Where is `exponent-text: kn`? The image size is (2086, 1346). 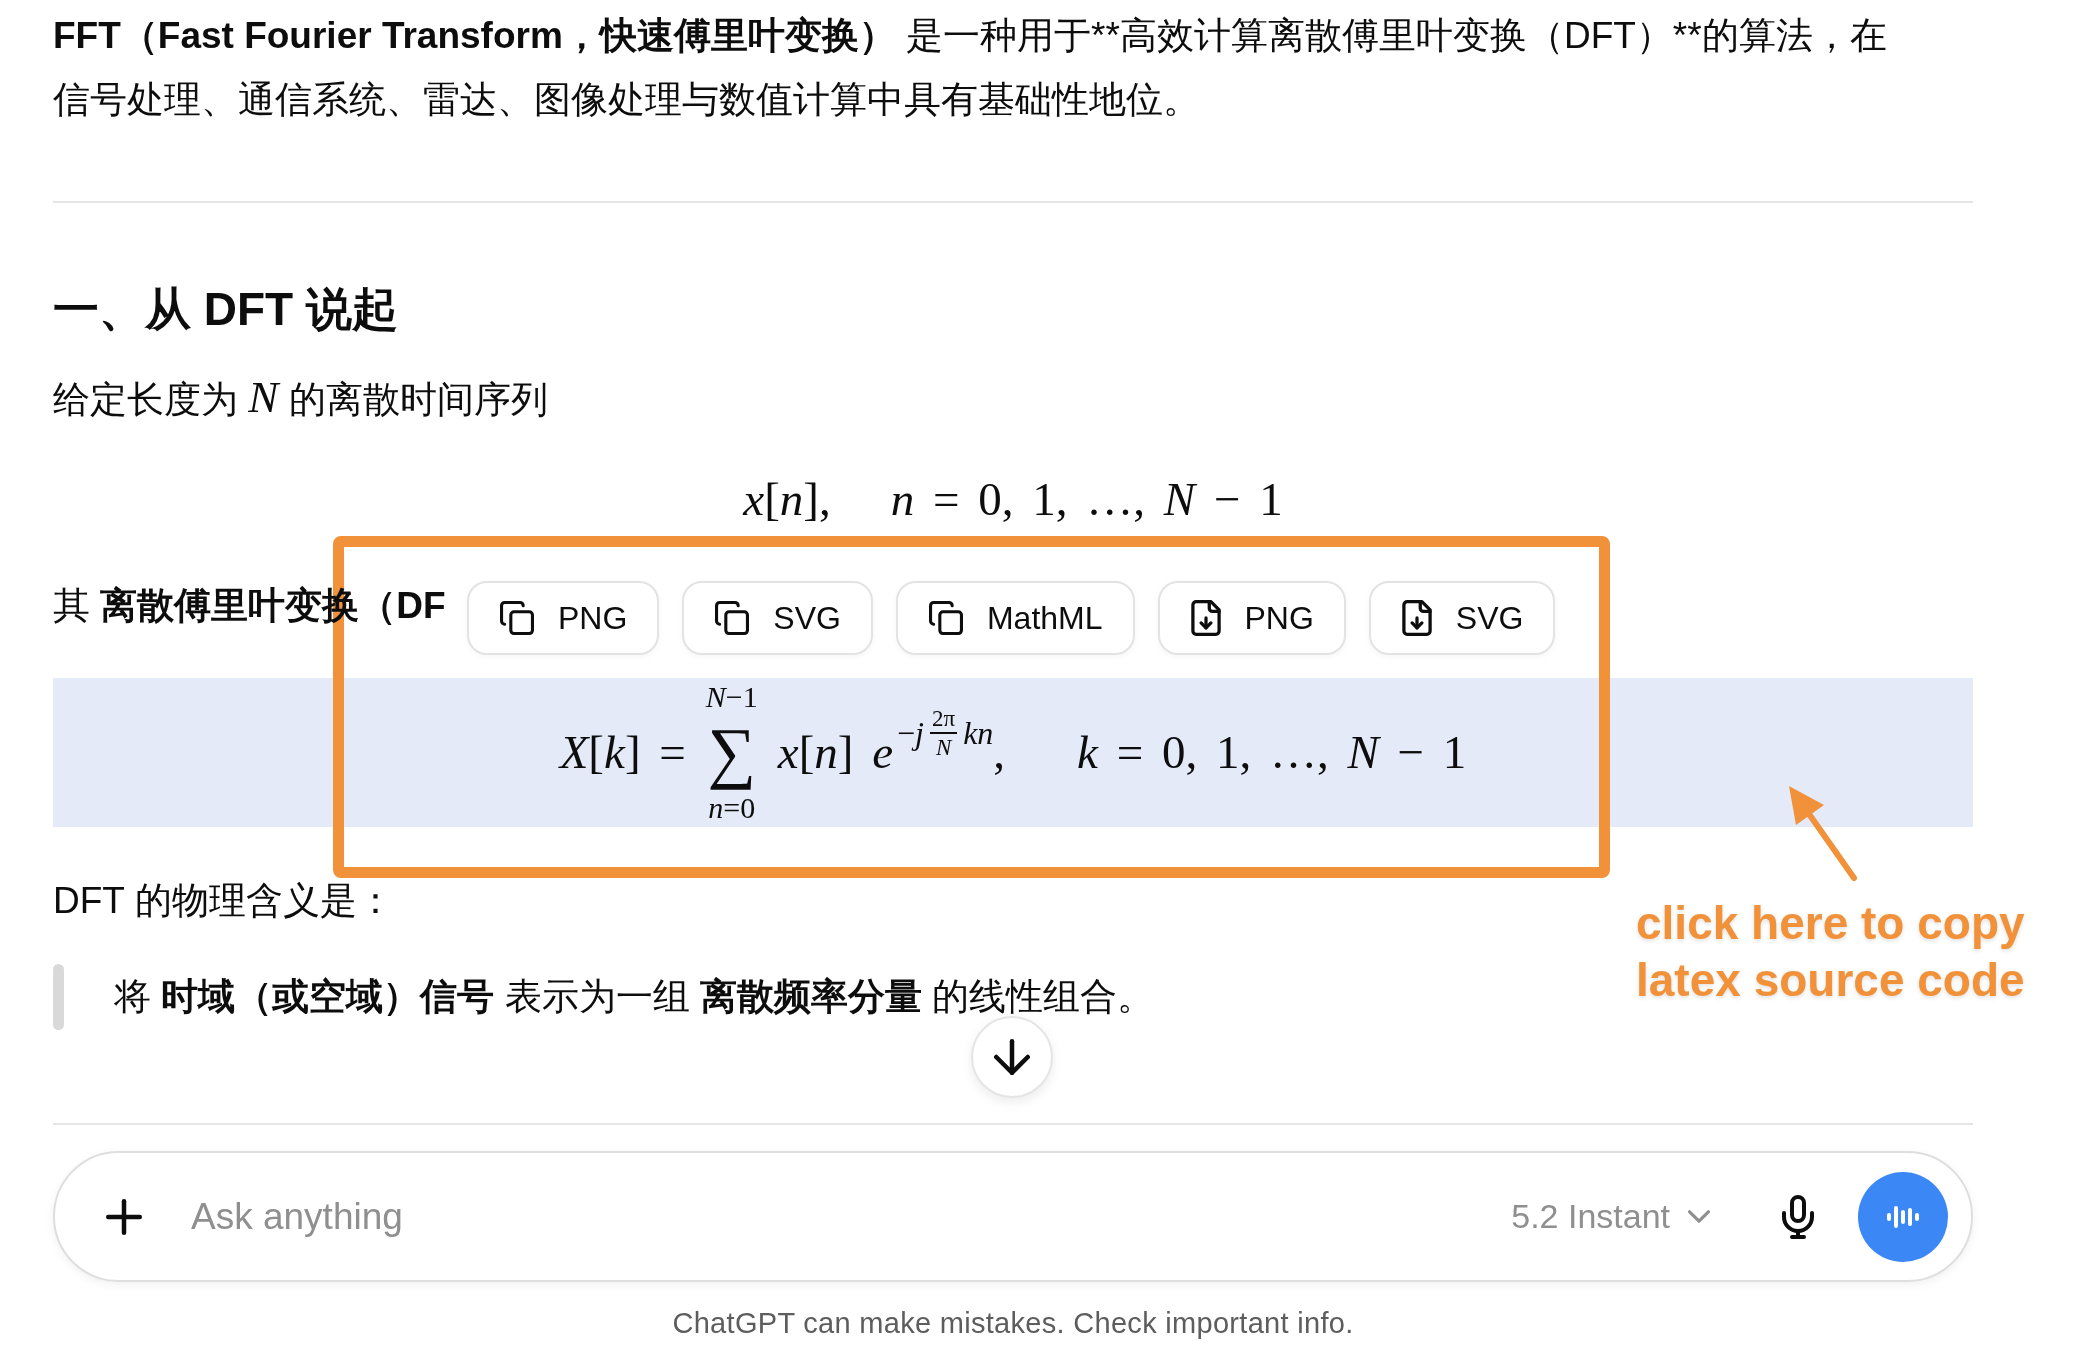 exponent-text: kn is located at coordinates (978, 732).